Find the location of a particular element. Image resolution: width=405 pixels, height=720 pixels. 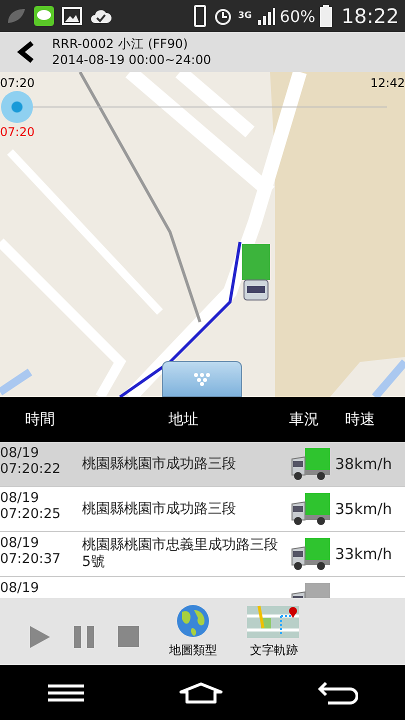

menu-icon is located at coordinates (66, 693).